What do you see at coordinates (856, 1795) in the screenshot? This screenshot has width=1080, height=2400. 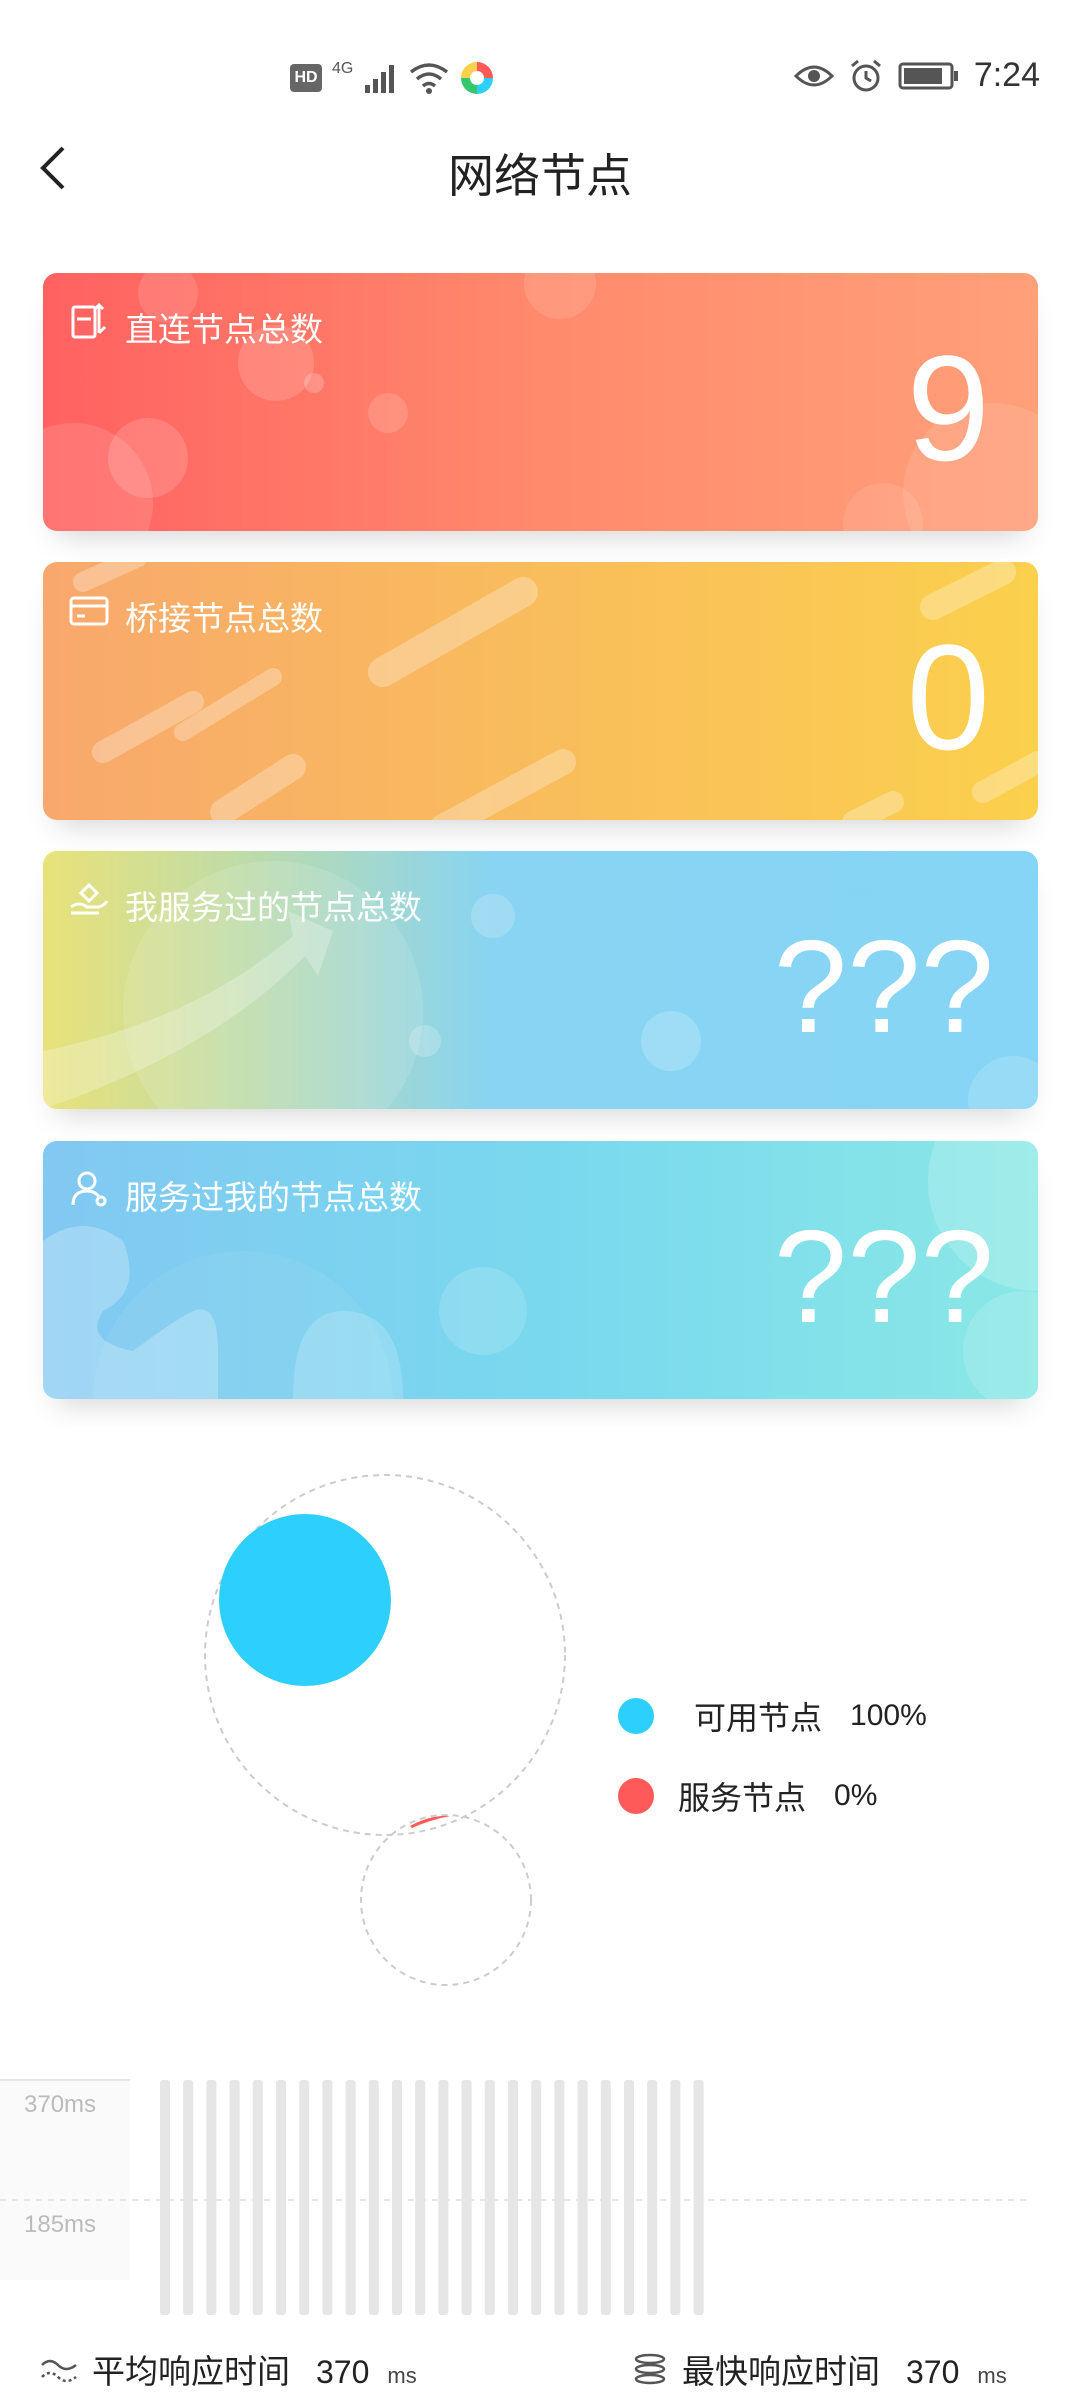 I see `legend-value: 0%` at bounding box center [856, 1795].